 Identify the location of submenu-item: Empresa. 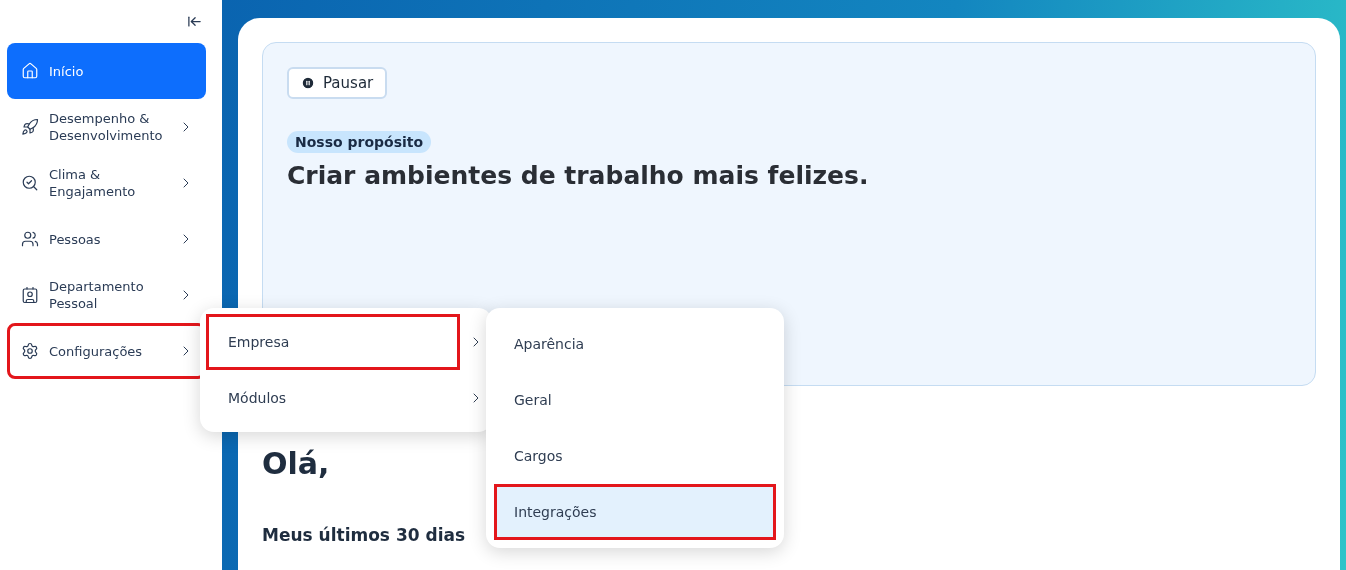
(333, 342).